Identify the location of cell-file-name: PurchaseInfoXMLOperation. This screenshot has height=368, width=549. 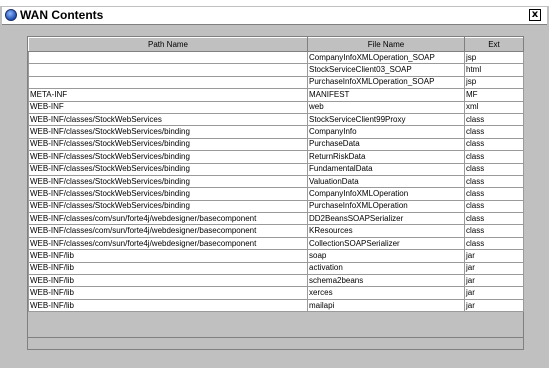
(386, 206).